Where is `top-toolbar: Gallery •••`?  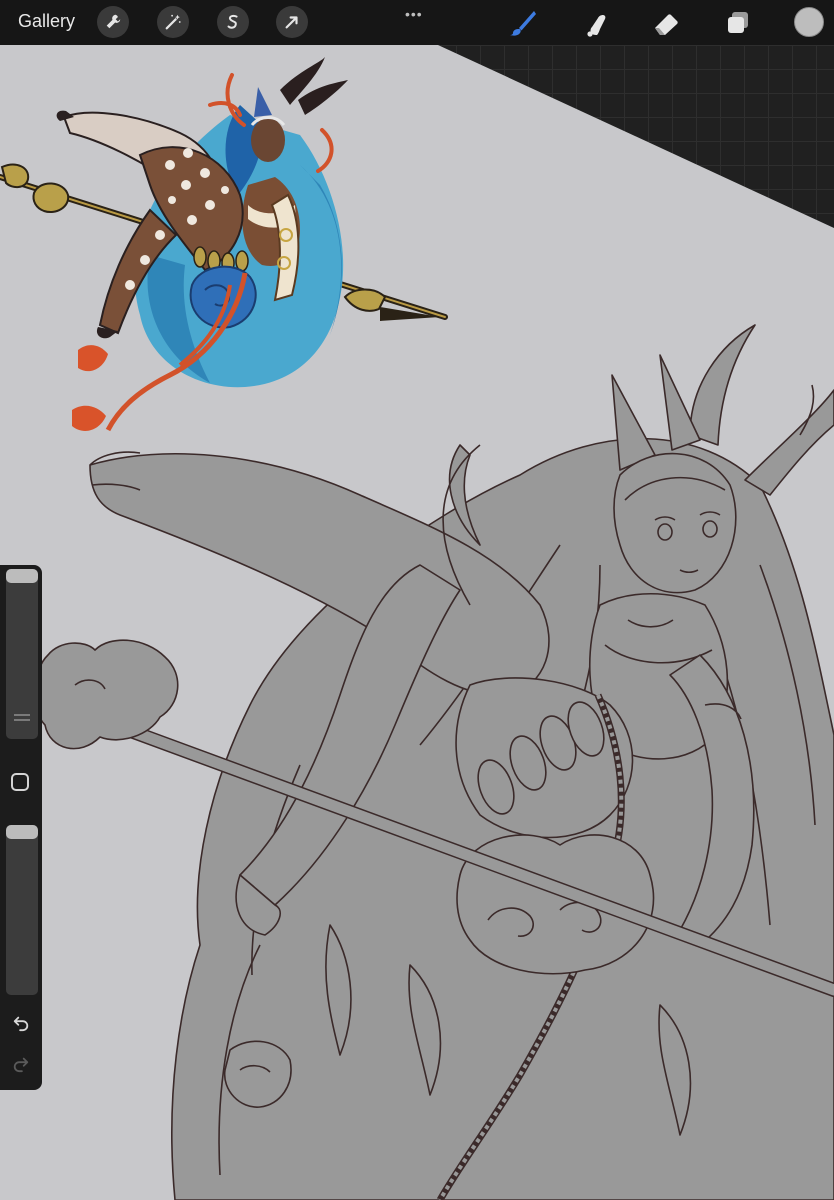
top-toolbar: Gallery ••• is located at coordinates (417, 22).